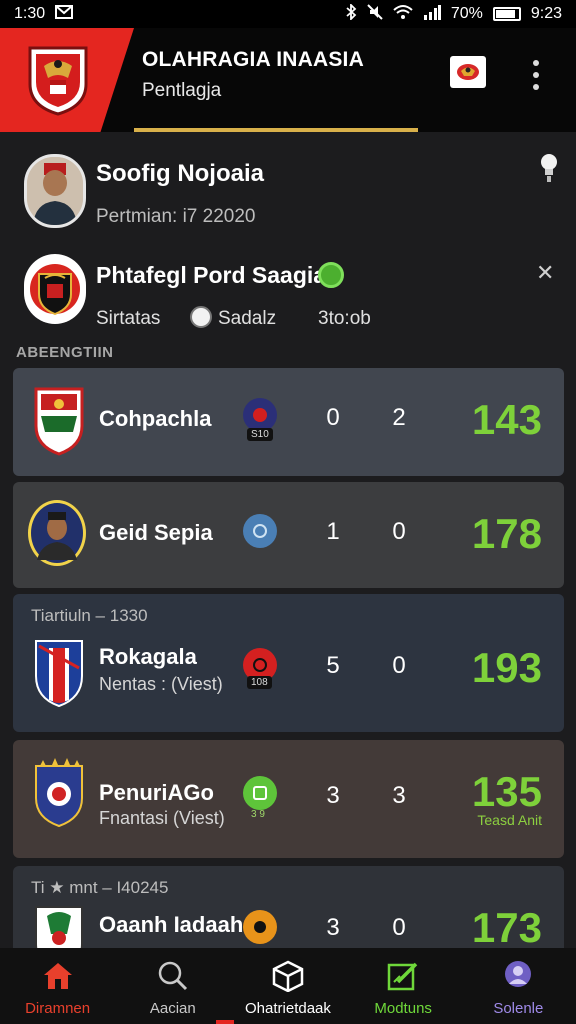 This screenshot has width=576, height=1024. Describe the element at coordinates (161, 684) in the screenshot. I see `club-subtitle: Nentas : (Viest)` at that location.